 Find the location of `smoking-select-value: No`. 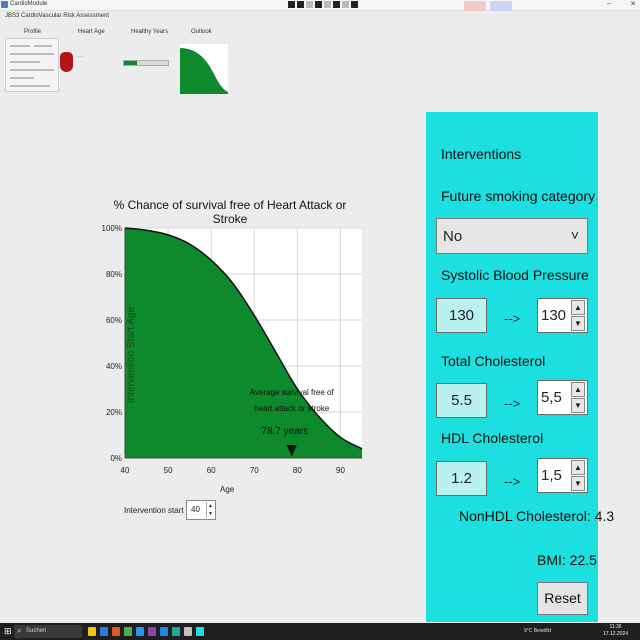

smoking-select-value: No is located at coordinates (452, 236).